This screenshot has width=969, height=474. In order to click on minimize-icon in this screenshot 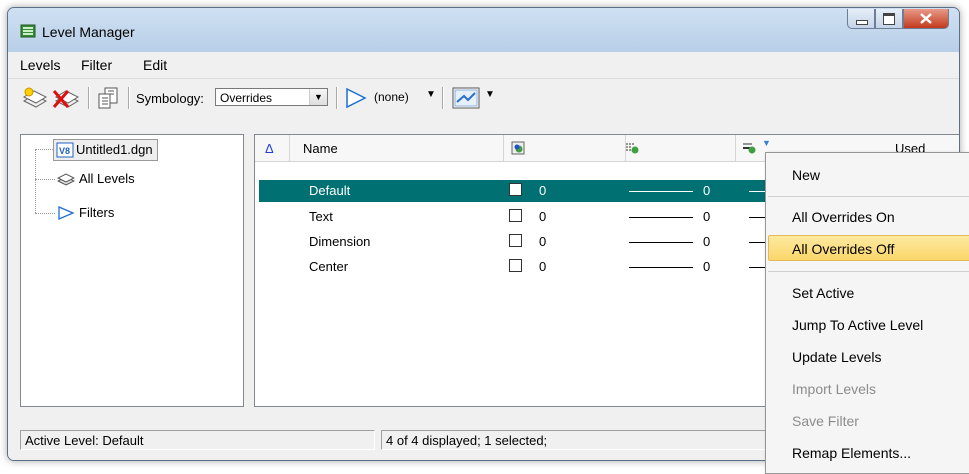, I will do `click(862, 22)`.